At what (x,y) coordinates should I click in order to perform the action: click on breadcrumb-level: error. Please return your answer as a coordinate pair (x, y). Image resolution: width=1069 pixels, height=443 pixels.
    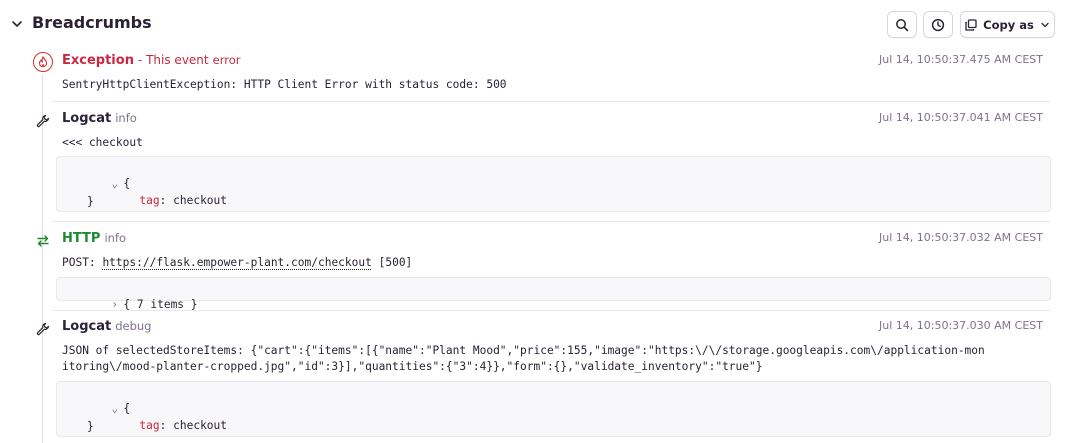
    Looking at the image, I should click on (226, 60).